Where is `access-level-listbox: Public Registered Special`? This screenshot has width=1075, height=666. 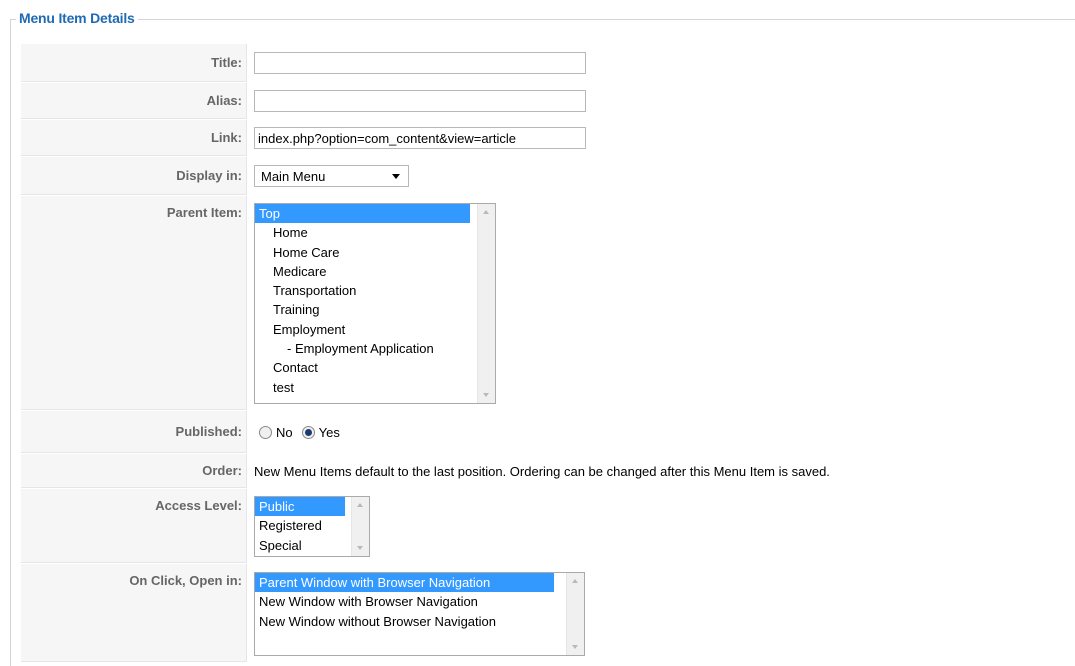 access-level-listbox: Public Registered Special is located at coordinates (312, 526).